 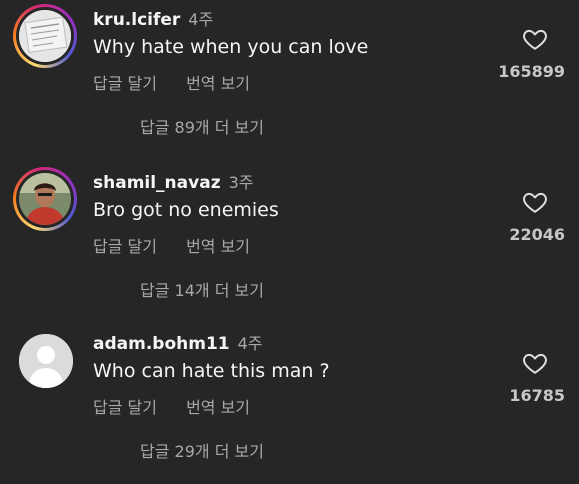 I want to click on comment-text: Why hate when you can love, so click(x=231, y=47).